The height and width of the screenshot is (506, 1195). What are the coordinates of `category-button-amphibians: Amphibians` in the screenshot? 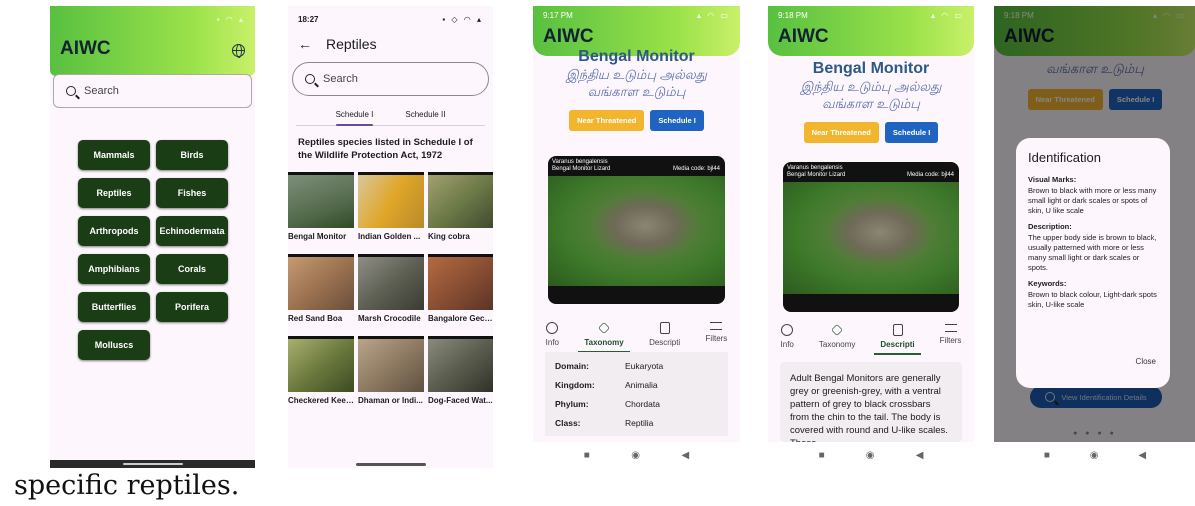 It's located at (114, 269).